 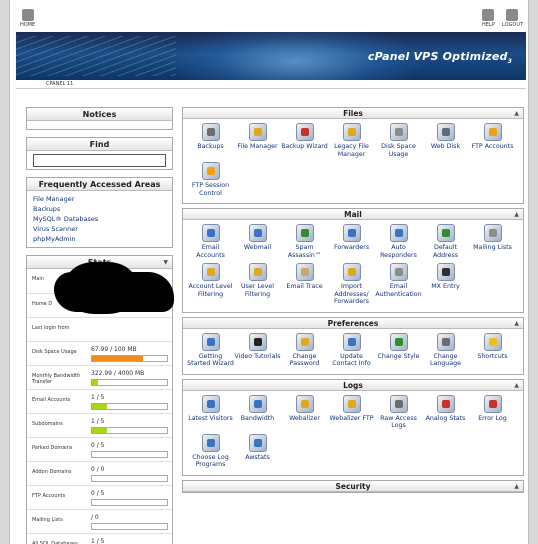 I want to click on tool-spam-assassin: Spam Assassin™, so click(x=304, y=241).